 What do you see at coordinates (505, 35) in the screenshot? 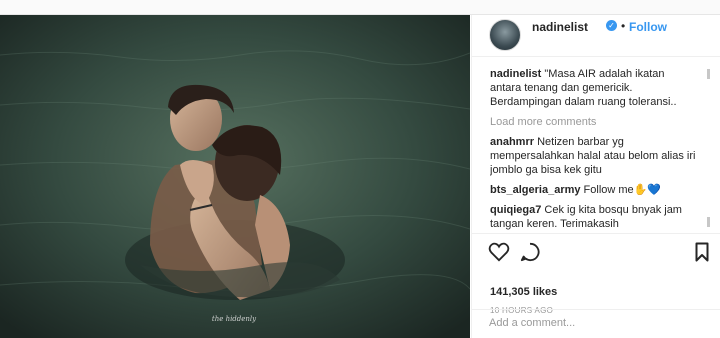
I see `avatar` at bounding box center [505, 35].